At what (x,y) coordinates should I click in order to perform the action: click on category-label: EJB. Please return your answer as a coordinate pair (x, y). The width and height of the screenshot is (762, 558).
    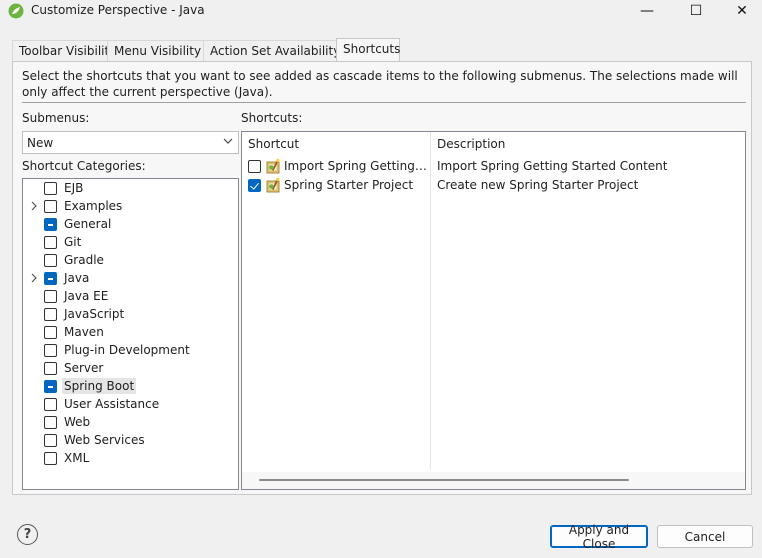
    Looking at the image, I should click on (74, 188).